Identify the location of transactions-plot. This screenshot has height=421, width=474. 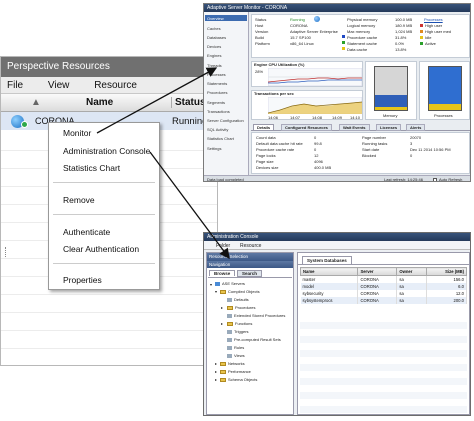
(315, 105).